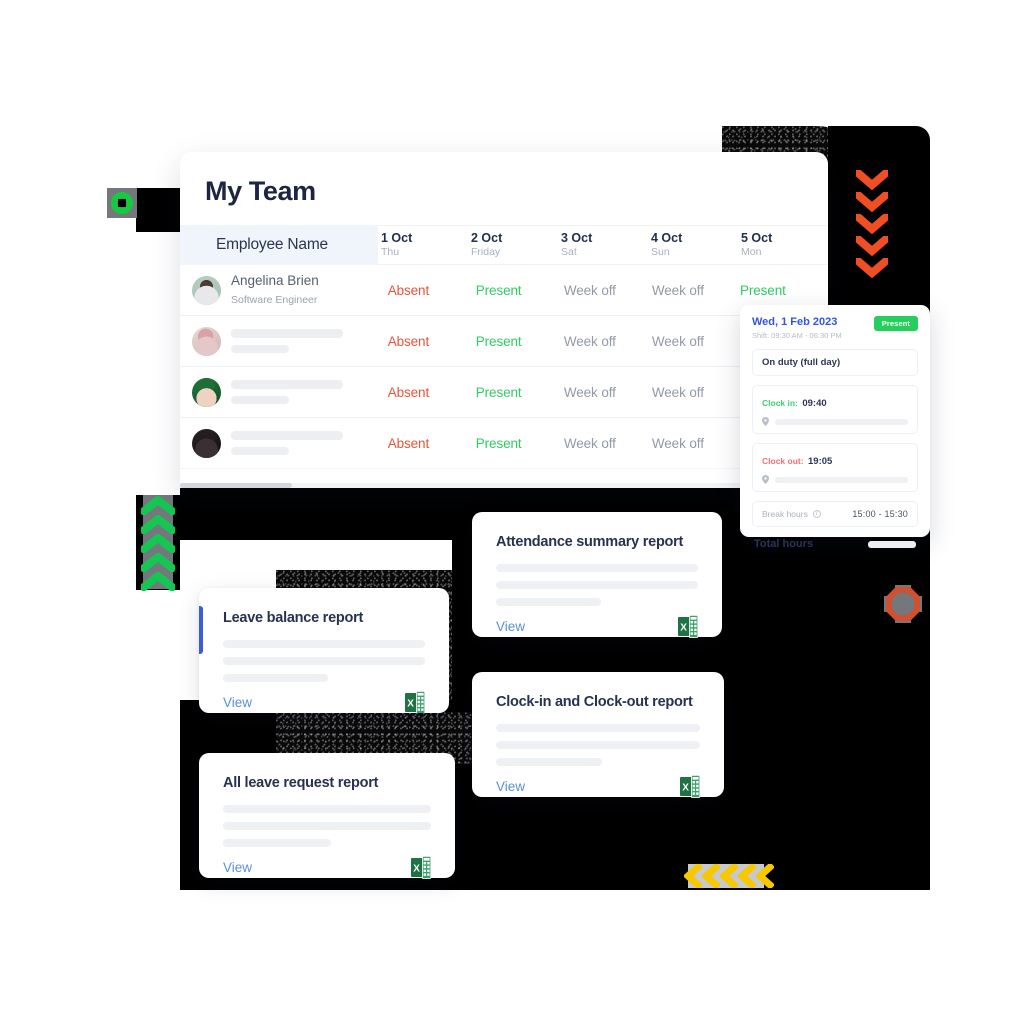  What do you see at coordinates (797, 336) in the screenshot?
I see `detail-shift: Shift: 09:30 AM - 06:30 PM` at bounding box center [797, 336].